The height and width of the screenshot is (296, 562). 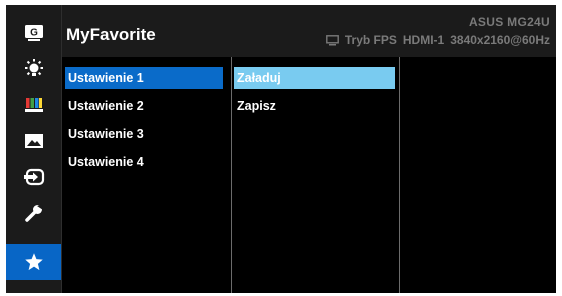 I want to click on color-icon, so click(x=33, y=105).